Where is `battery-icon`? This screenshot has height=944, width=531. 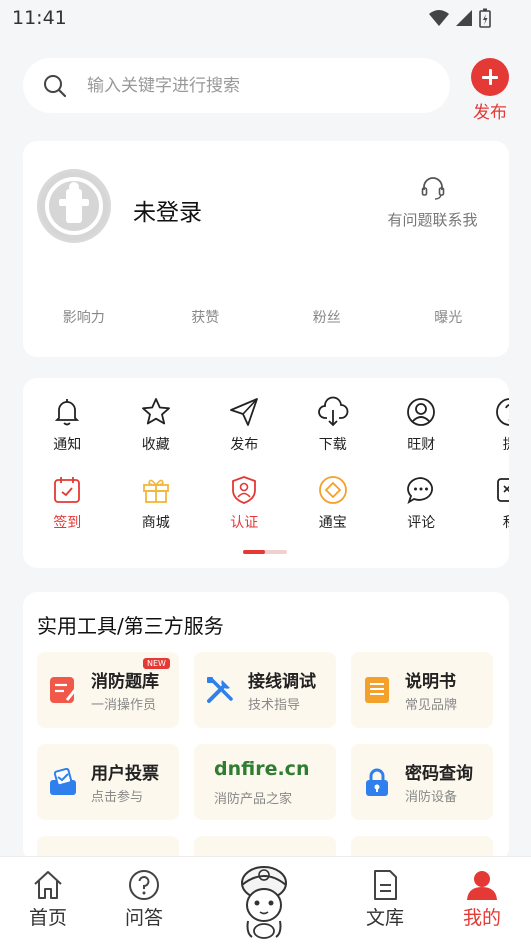
battery-icon is located at coordinates (485, 18).